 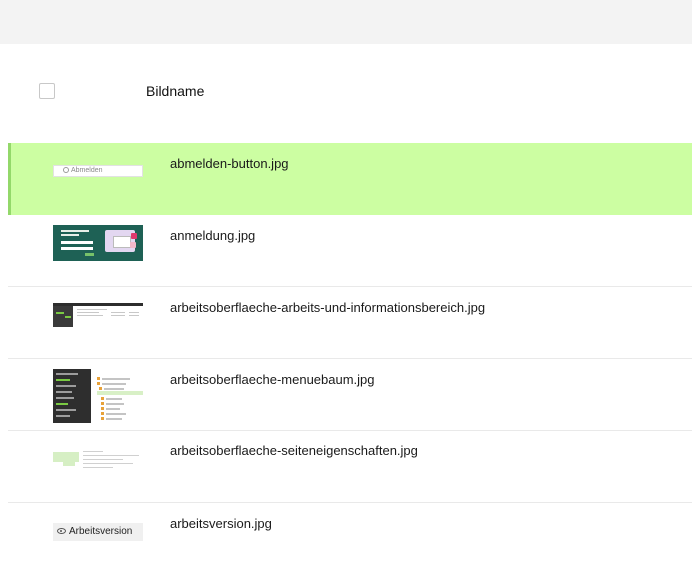 I want to click on table-row: arbeitsoberflaeche-menuebaum.jpg, so click(x=350, y=395).